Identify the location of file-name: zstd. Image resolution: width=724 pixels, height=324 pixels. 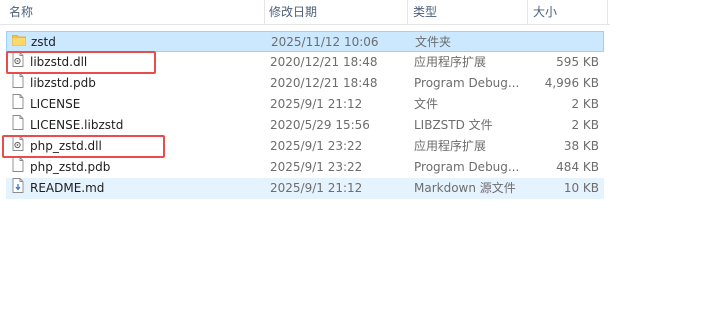
(43, 42).